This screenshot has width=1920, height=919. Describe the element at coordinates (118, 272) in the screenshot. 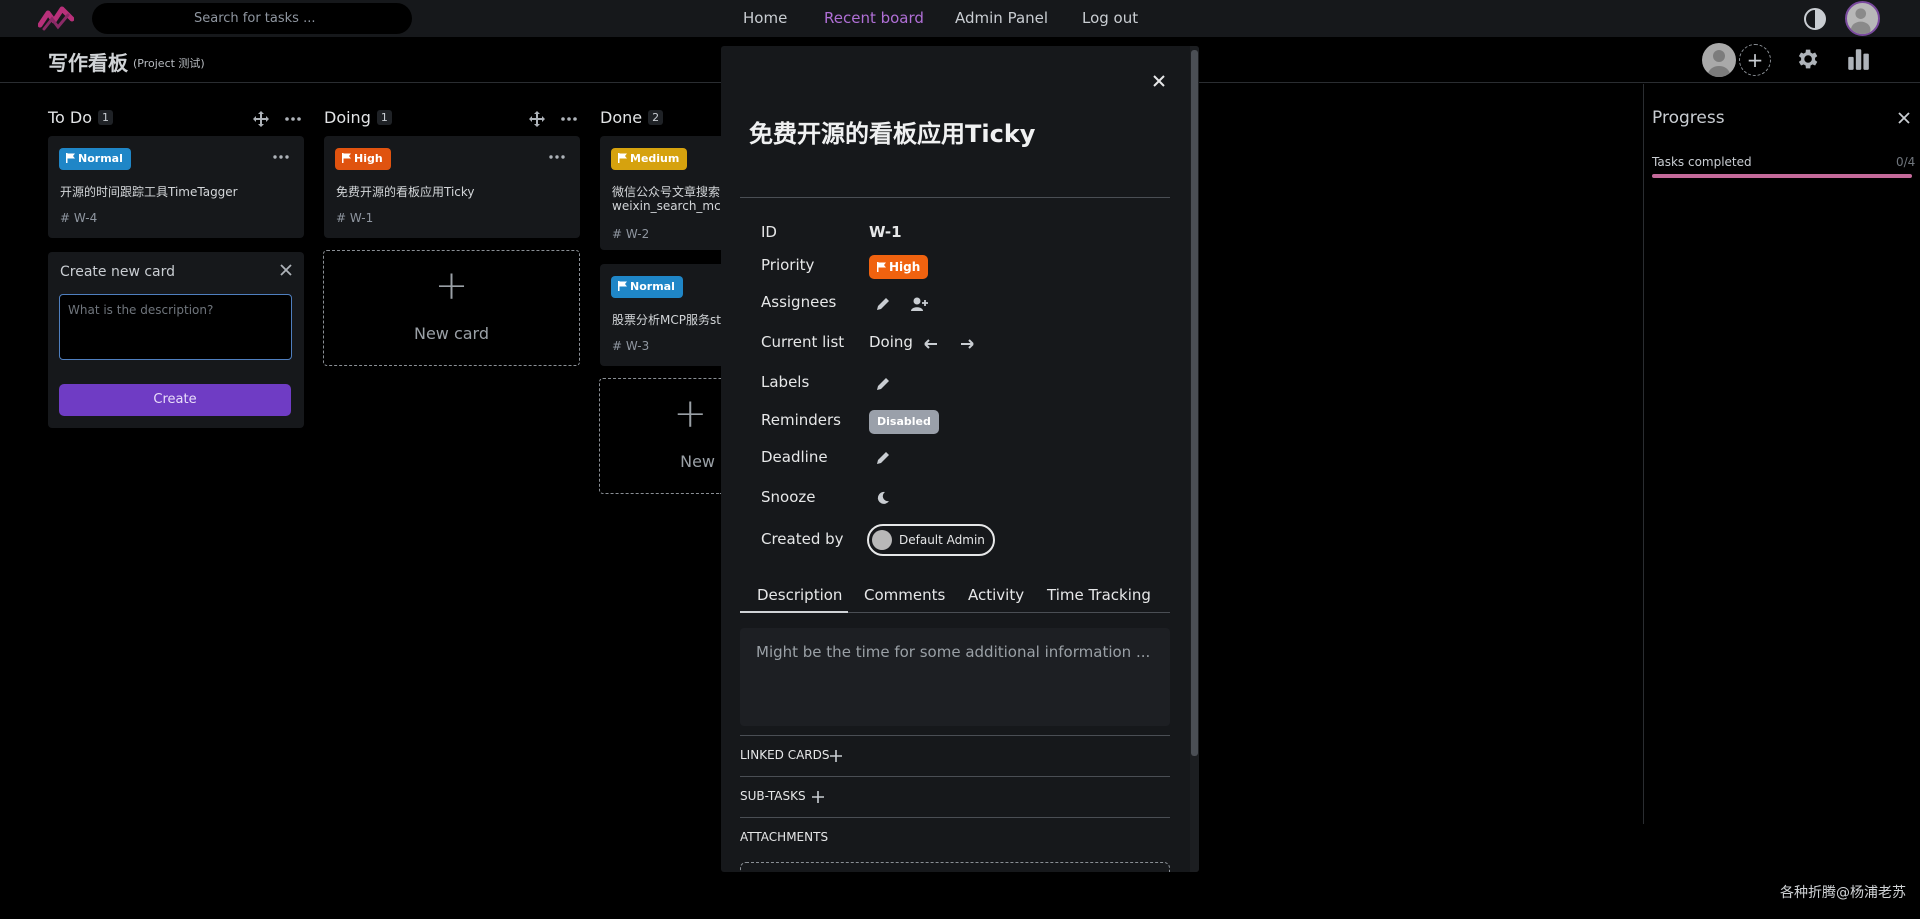

I see `create-card-title: Create new card` at that location.